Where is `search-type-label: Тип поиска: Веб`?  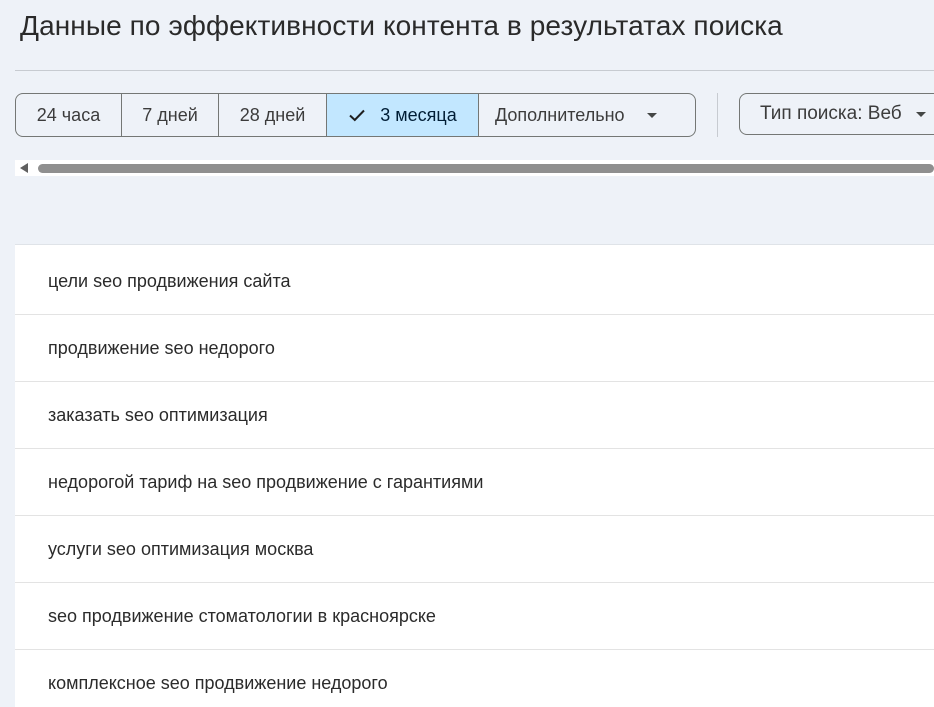 search-type-label: Тип поиска: Веб is located at coordinates (831, 113).